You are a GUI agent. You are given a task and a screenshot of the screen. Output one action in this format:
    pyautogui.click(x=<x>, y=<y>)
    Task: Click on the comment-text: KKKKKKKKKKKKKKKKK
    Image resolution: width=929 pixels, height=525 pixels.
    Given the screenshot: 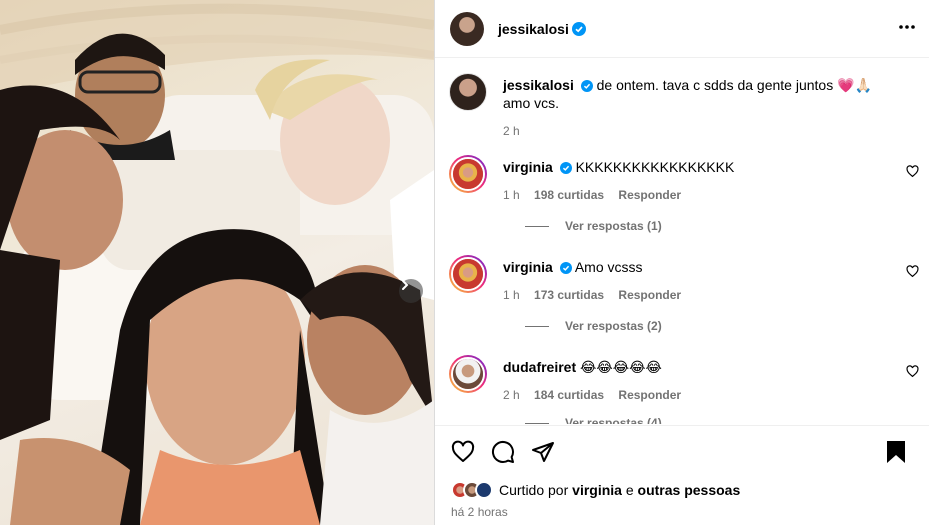 What is the action you would take?
    pyautogui.click(x=655, y=167)
    